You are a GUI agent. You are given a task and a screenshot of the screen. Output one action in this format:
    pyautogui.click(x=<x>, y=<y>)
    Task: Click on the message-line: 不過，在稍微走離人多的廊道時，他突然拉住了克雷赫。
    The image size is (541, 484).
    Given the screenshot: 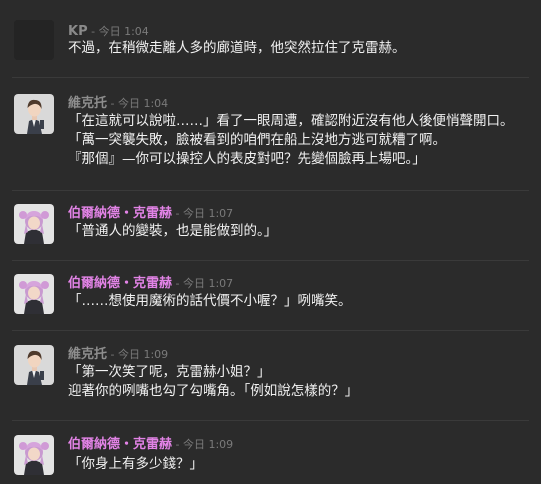 What is the action you would take?
    pyautogui.click(x=237, y=48)
    